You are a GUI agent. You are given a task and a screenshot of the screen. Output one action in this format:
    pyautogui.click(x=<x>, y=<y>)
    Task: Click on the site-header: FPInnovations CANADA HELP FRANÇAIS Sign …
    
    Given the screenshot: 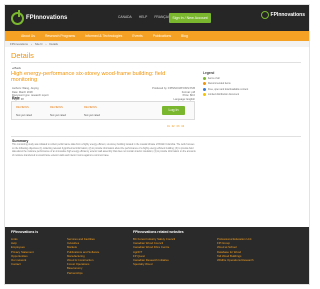 What is the action you would take?
    pyautogui.click(x=157, y=18)
    